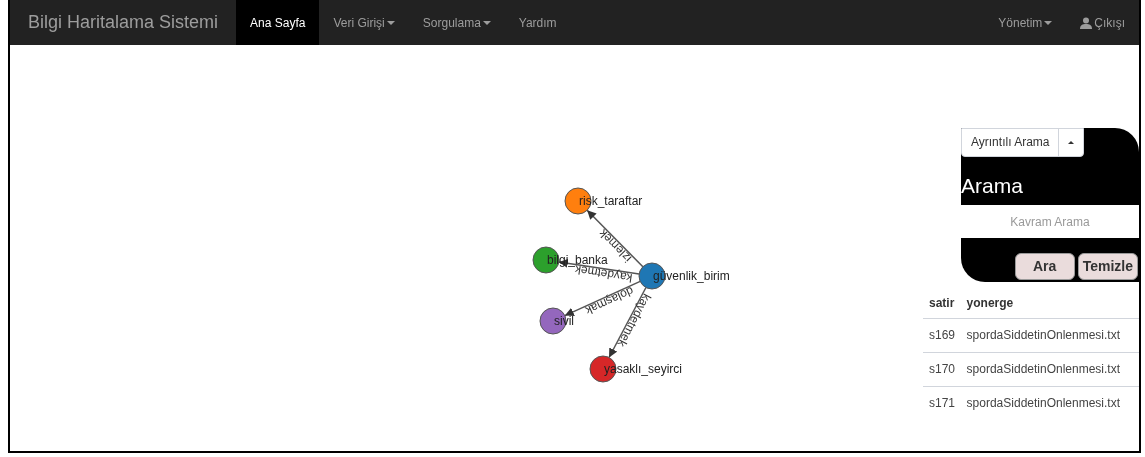 The image size is (1145, 457). I want to click on search-mode-dropdown: Ayrıntılı Arama, so click(1023, 142).